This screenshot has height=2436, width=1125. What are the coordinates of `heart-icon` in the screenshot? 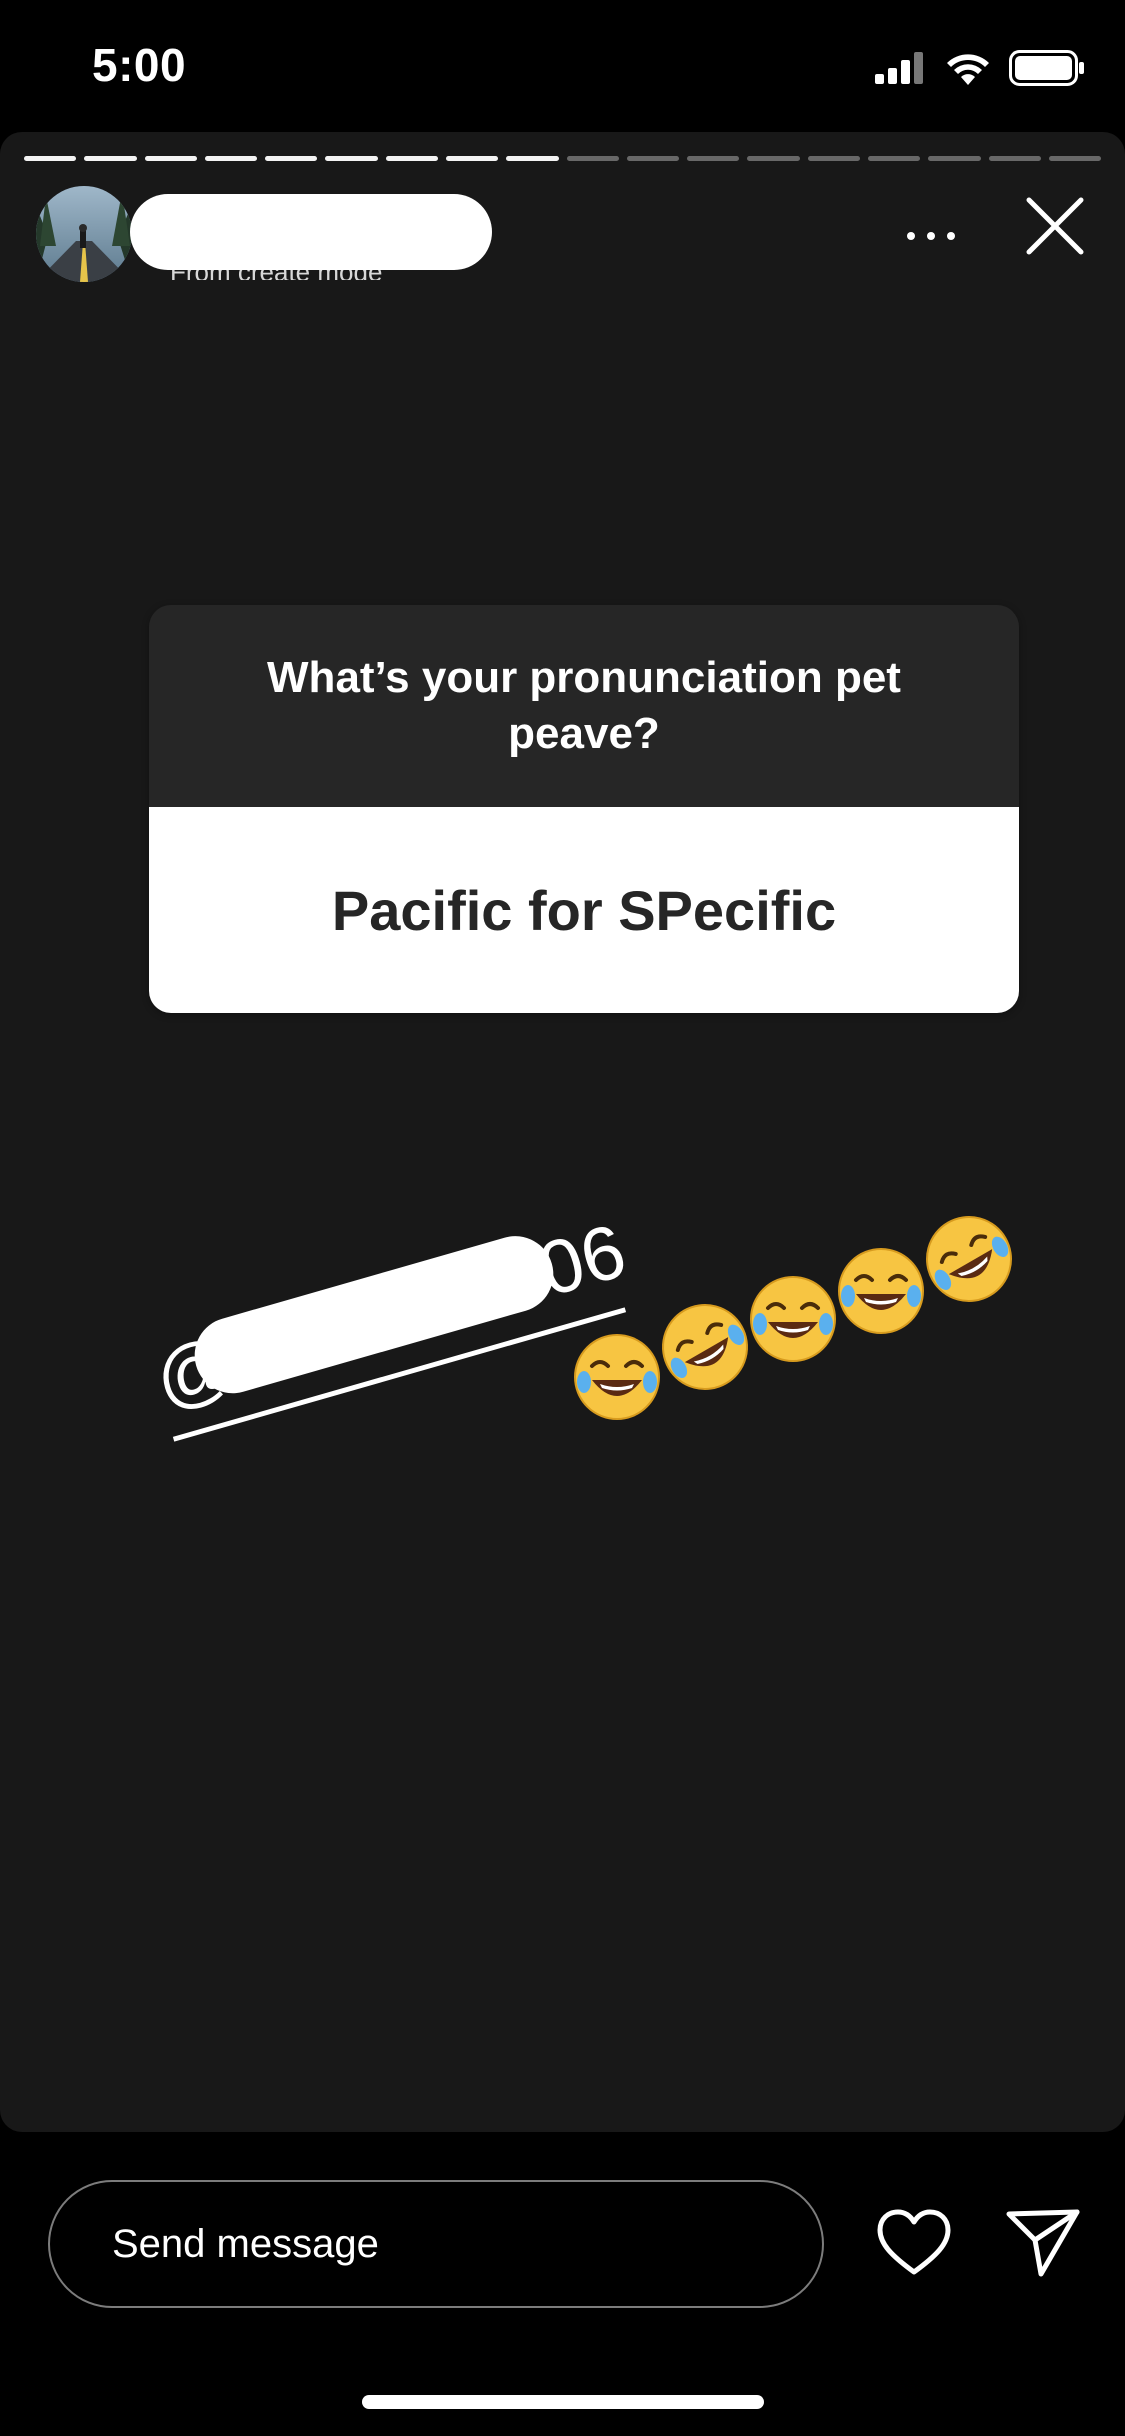 It's located at (914, 2242).